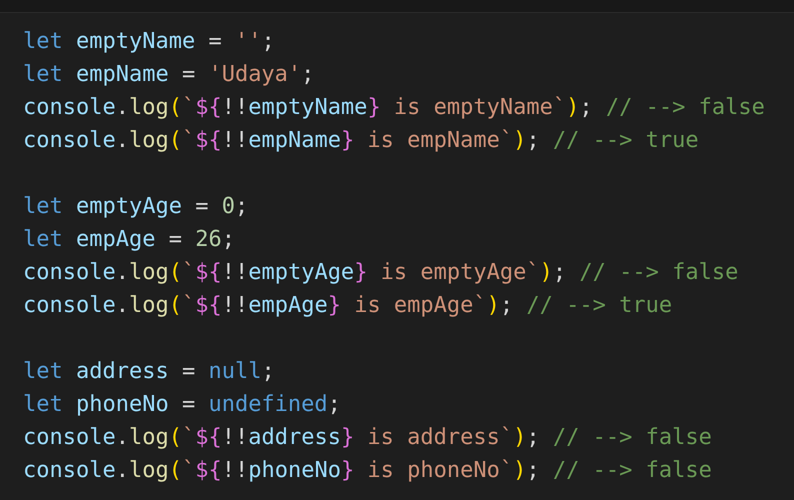 This screenshot has height=500, width=794. I want to click on code-line: let phoneNo = undefined;, so click(182, 405).